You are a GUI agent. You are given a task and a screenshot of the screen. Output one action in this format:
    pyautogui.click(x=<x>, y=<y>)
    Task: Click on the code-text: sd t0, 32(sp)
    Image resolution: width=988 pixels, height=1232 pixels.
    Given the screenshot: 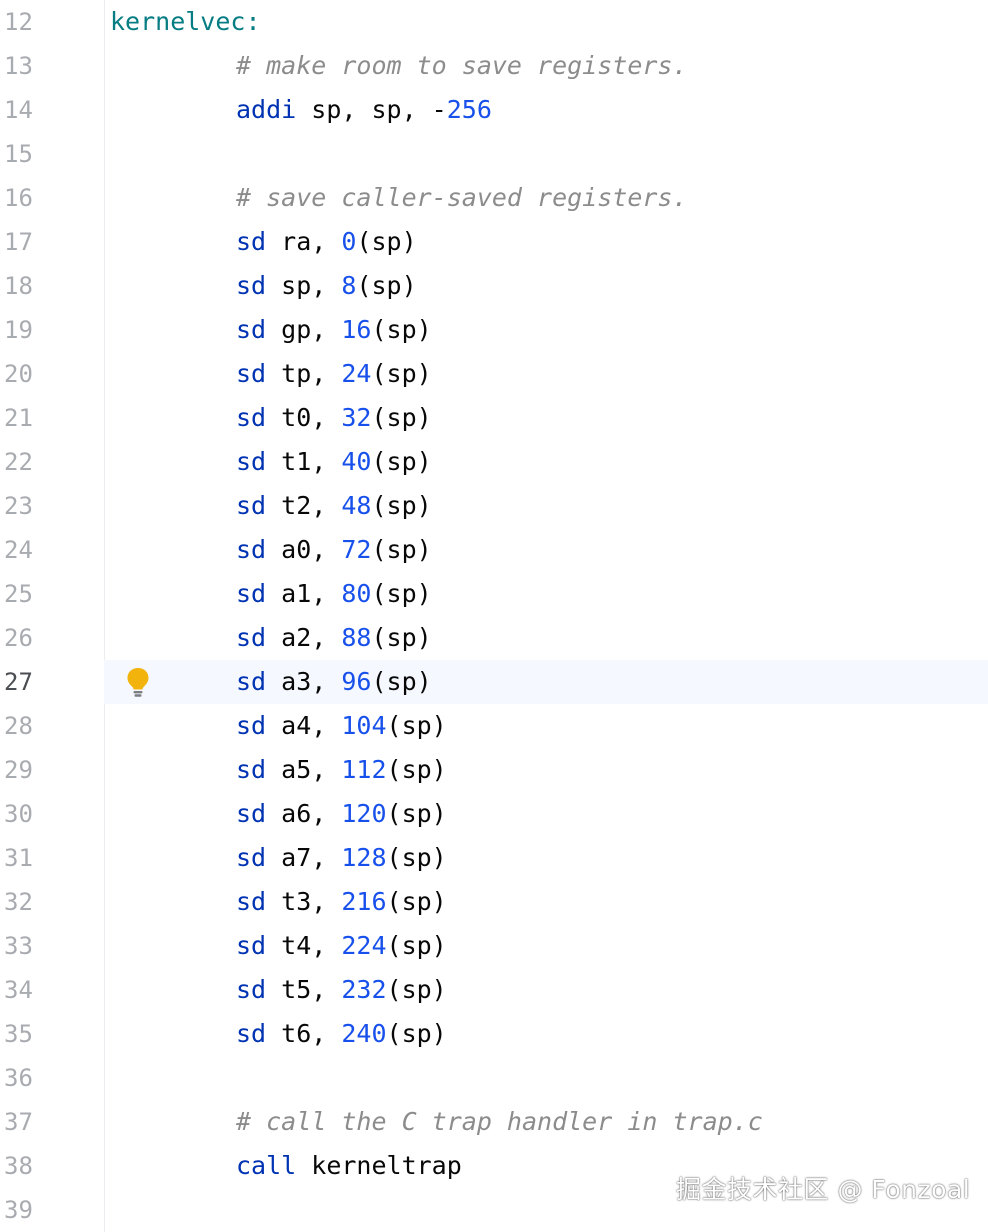 What is the action you would take?
    pyautogui.click(x=334, y=418)
    